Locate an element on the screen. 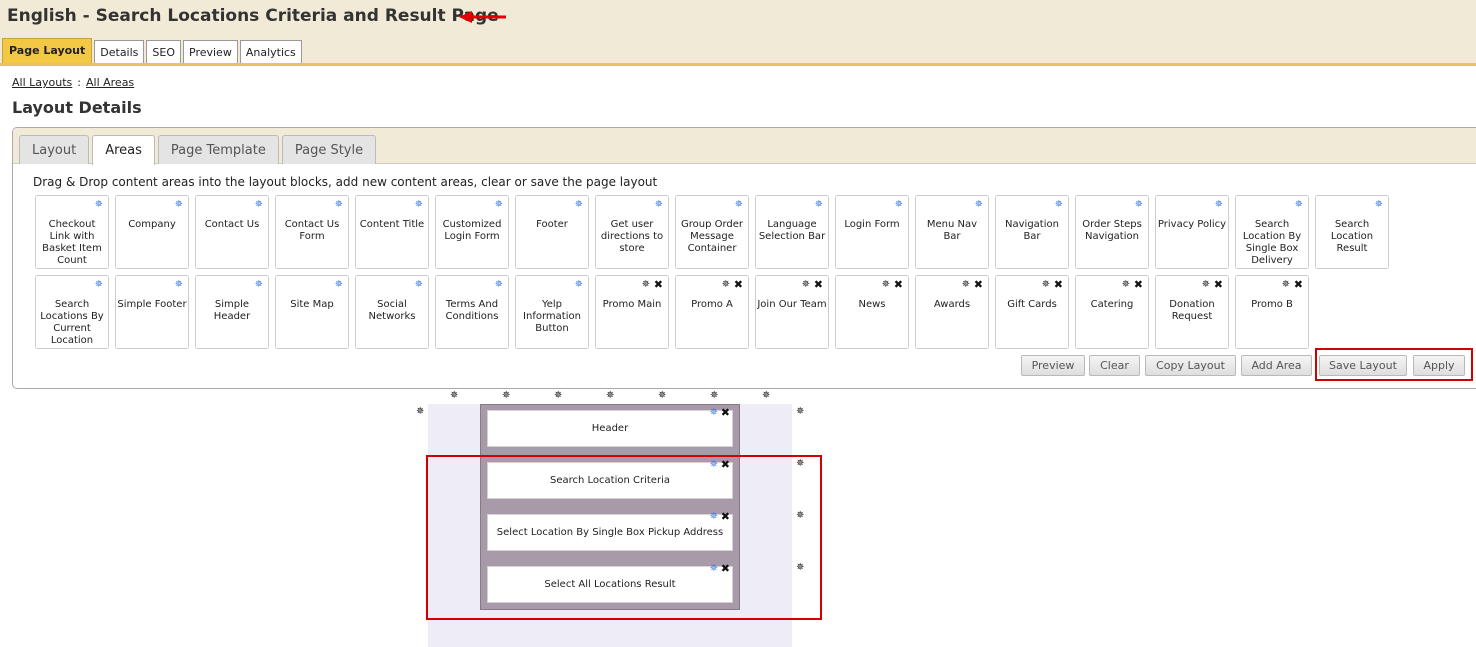 The image size is (1476, 647). content-area-tile: Terms And Conditions ✵ is located at coordinates (472, 312).